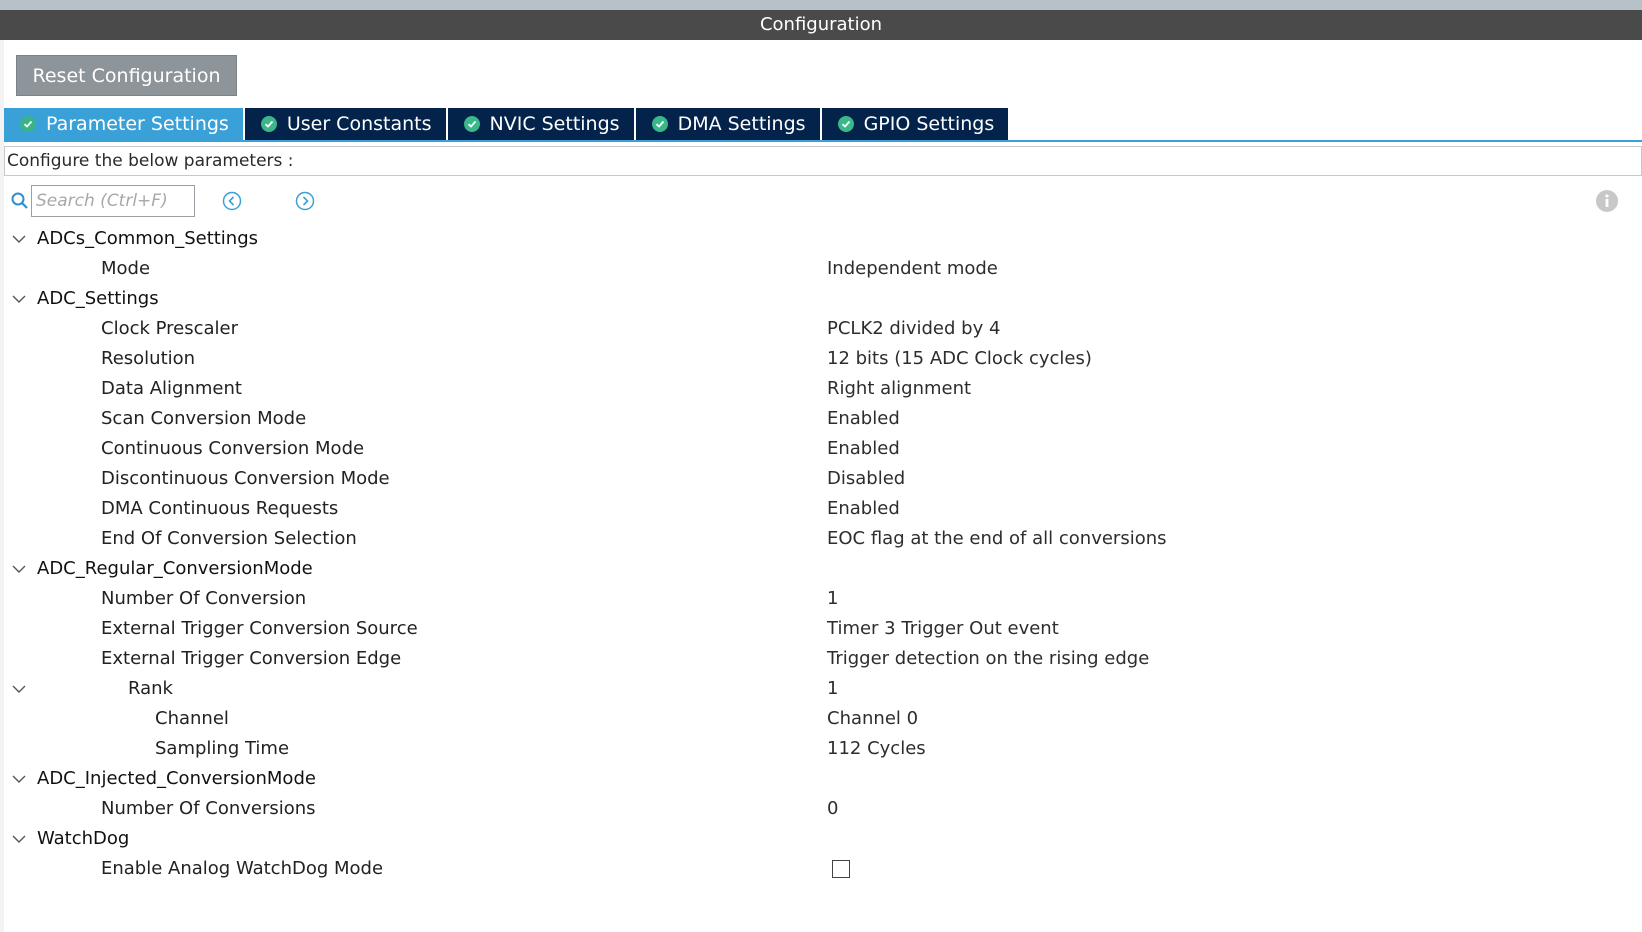 The width and height of the screenshot is (1642, 932). What do you see at coordinates (959, 359) in the screenshot?
I see `param-value: 12 bits (15 ADC Clock cycles)` at bounding box center [959, 359].